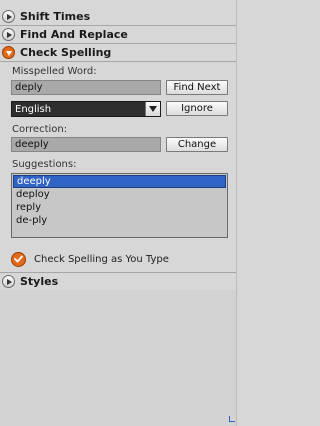  What do you see at coordinates (118, 16) in the screenshot?
I see `section-shift-times: Shift Times` at bounding box center [118, 16].